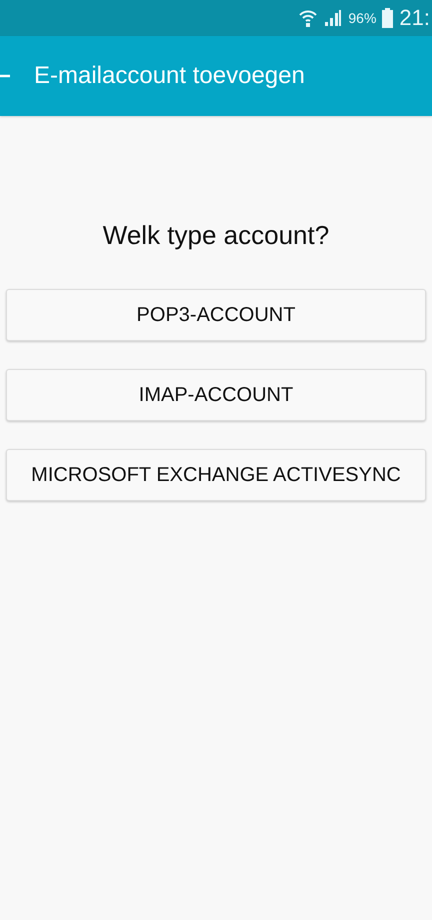 This screenshot has height=920, width=432. Describe the element at coordinates (216, 315) in the screenshot. I see `account-type-button: POP3-ACCOUNT` at that location.